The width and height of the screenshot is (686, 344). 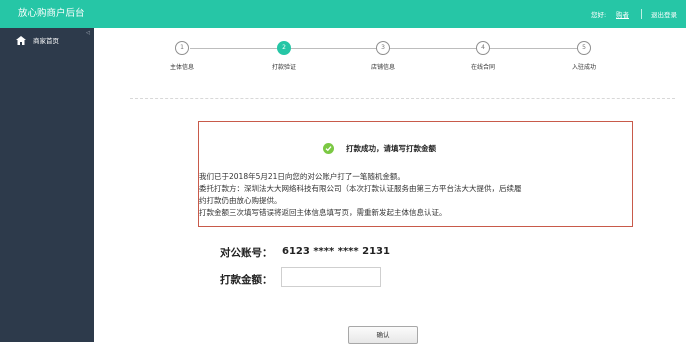 I want to click on logout-link: 退出登录, so click(x=664, y=14).